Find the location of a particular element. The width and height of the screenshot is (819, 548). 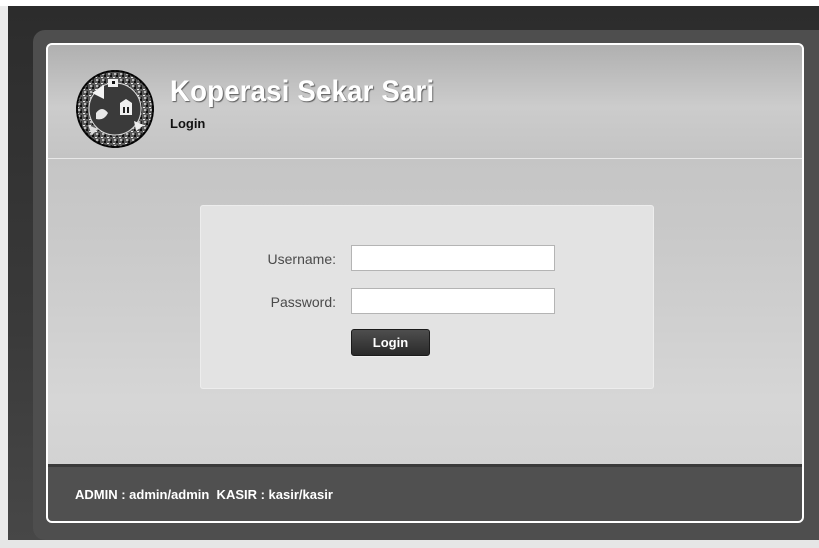

page-bottom-band is located at coordinates (409, 544).